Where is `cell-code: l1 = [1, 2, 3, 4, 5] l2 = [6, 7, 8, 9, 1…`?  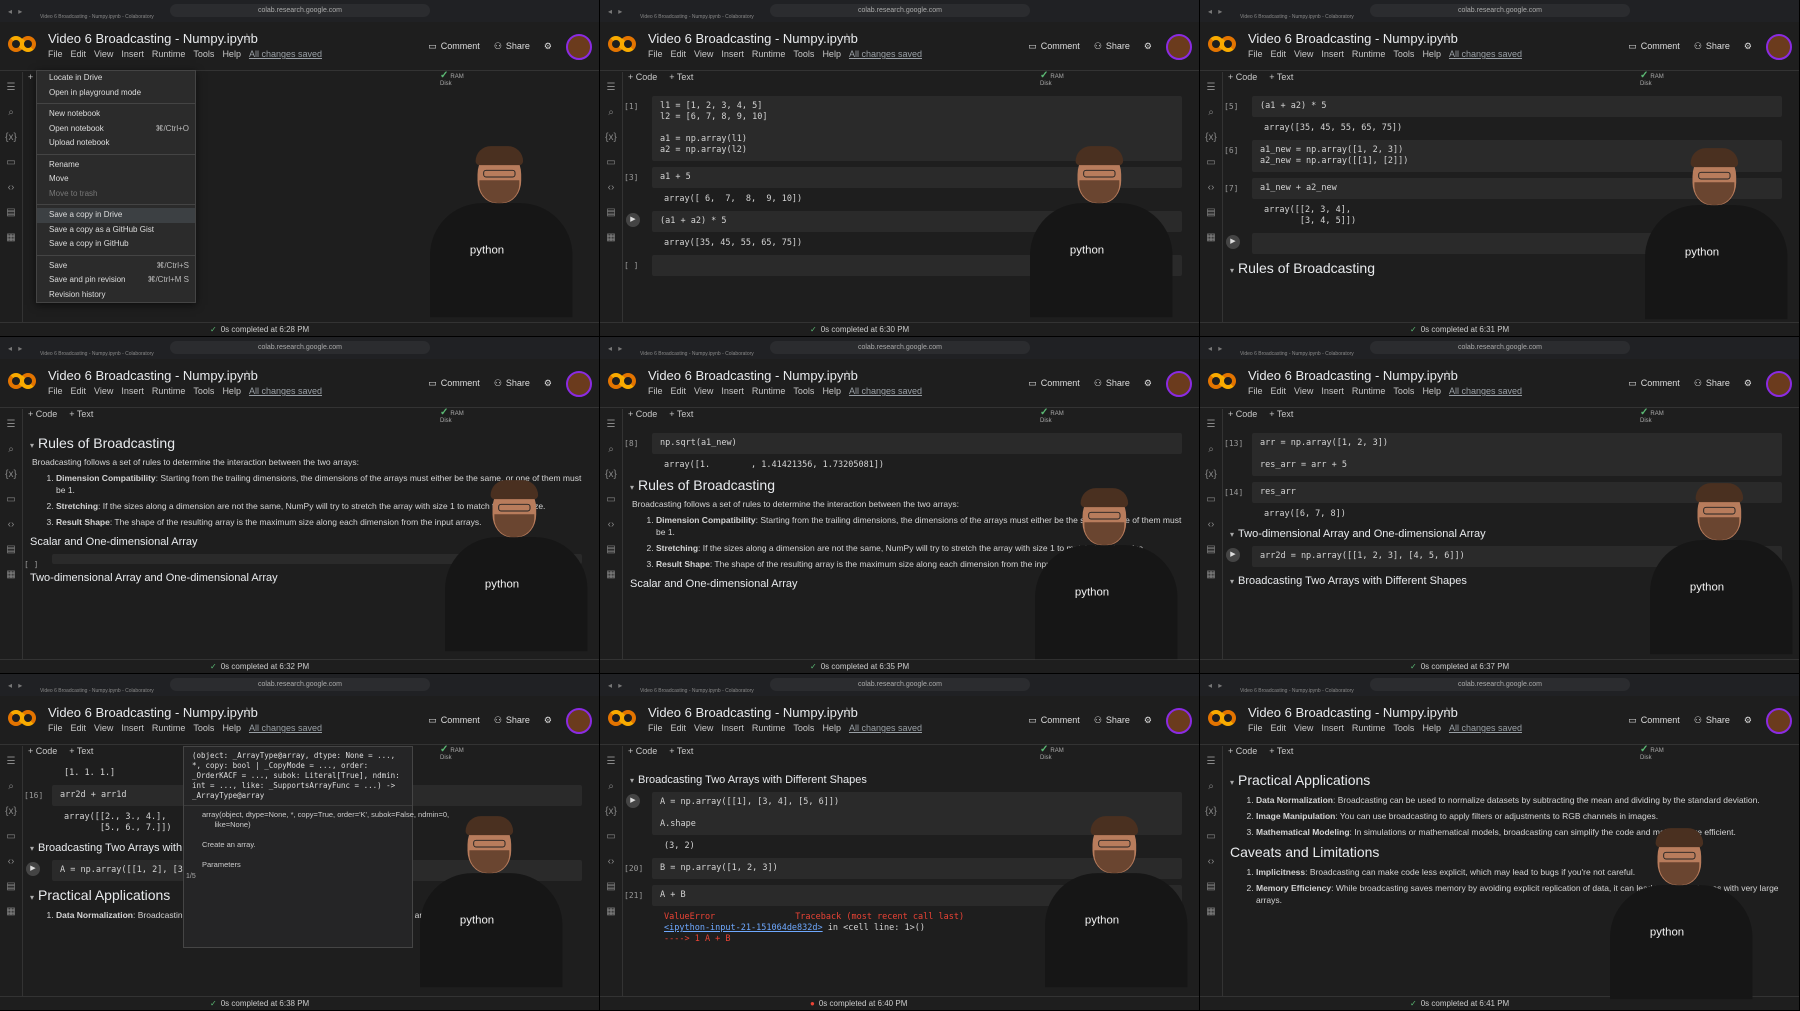
cell-code: l1 = [1, 2, 3, 4, 5] l2 = [6, 7, 8, 9, 1… is located at coordinates (713, 128).